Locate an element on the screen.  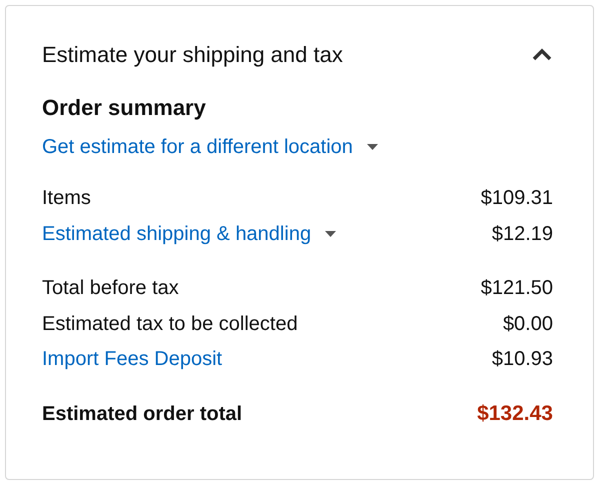
row-label: Estimated order total is located at coordinates (142, 414).